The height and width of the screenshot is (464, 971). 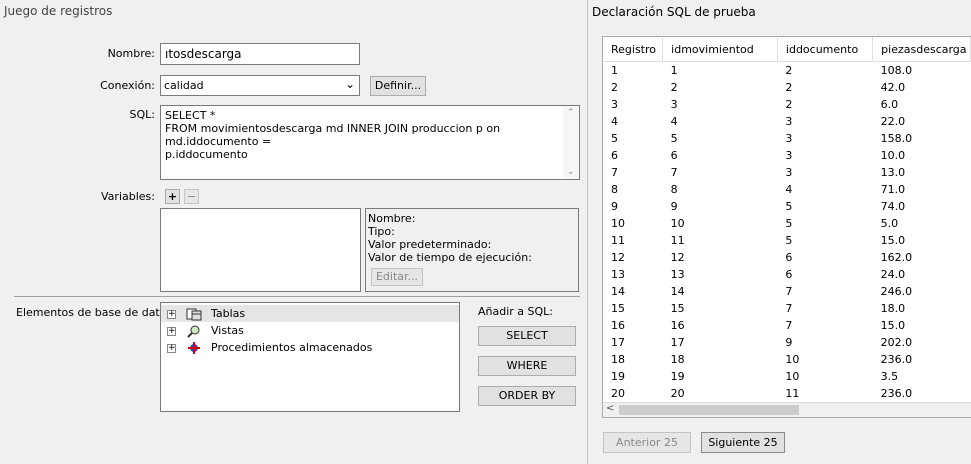 I want to click on sql-label: SQL:, so click(x=142, y=114).